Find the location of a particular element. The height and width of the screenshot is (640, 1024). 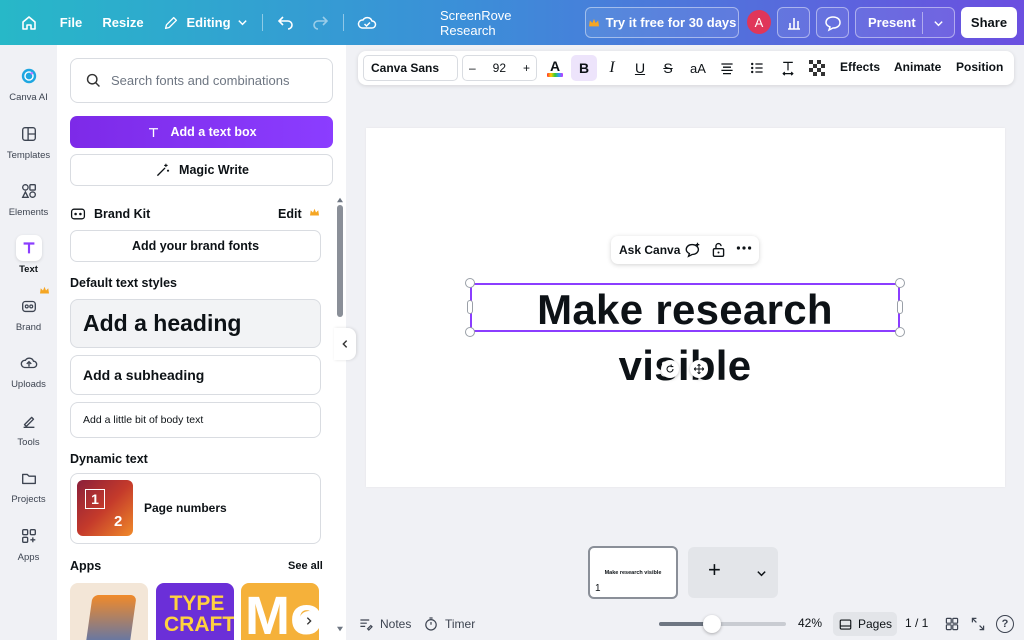

rail-item-apps: Apps is located at coordinates (28, 548).